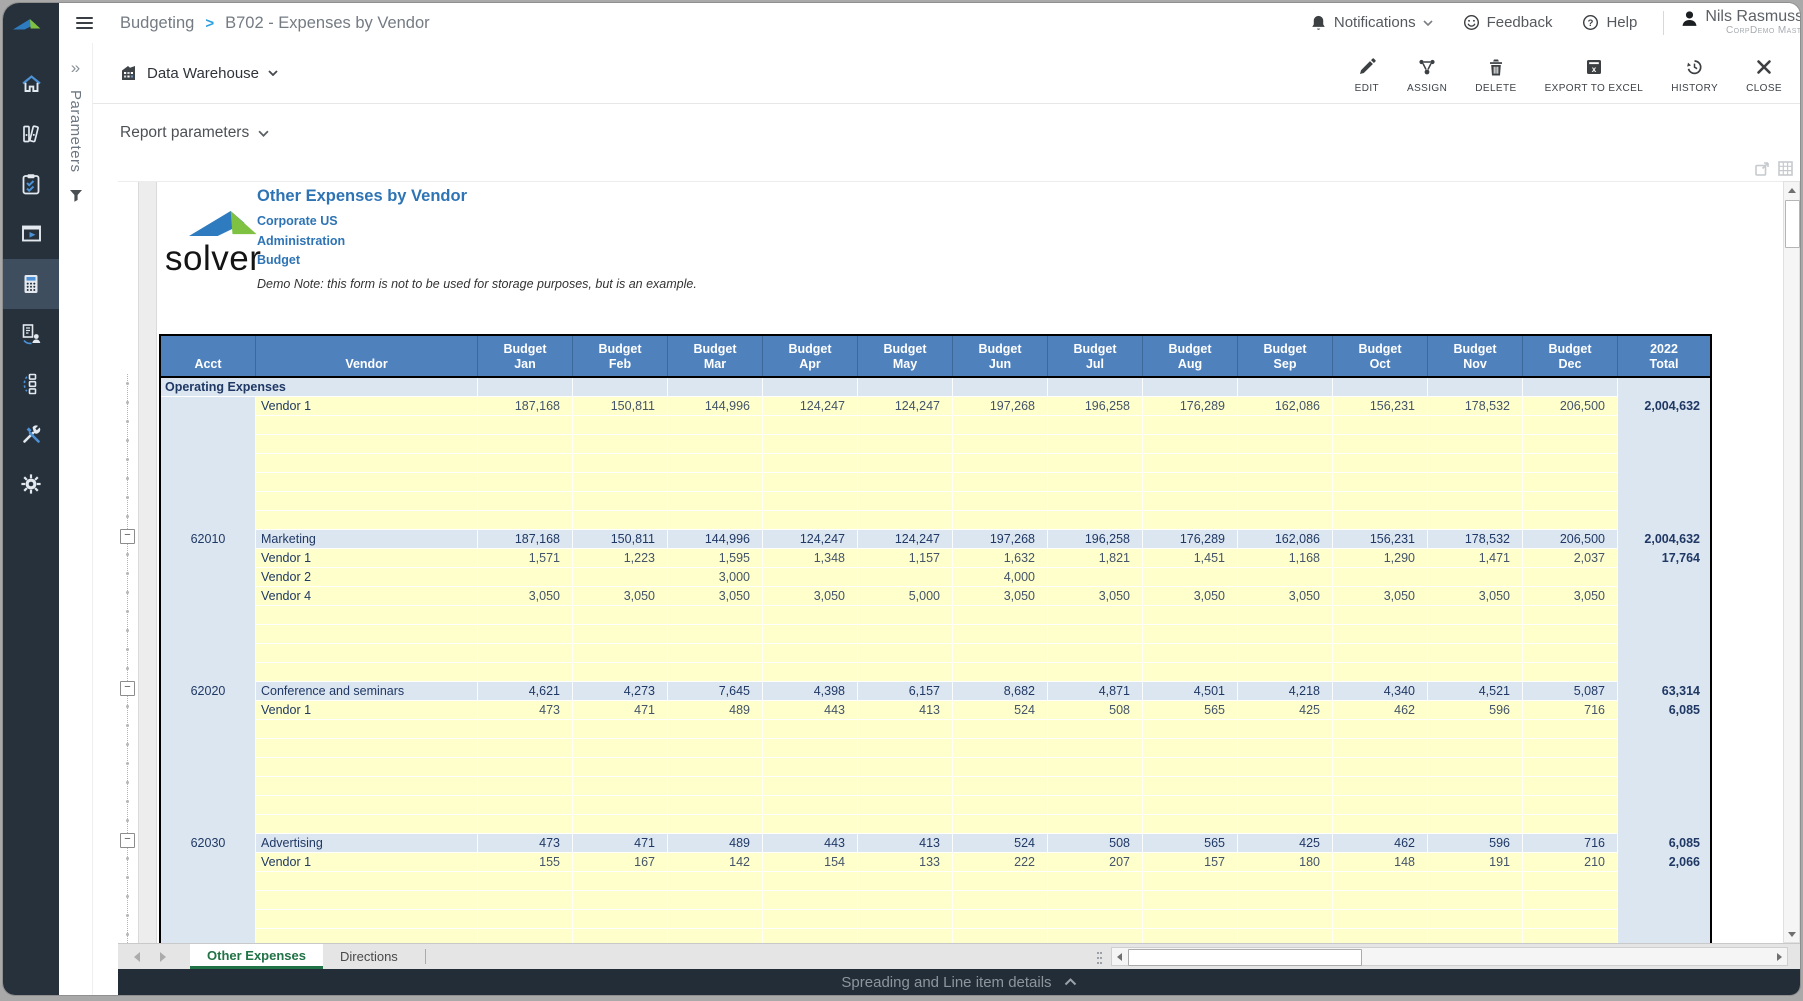 The image size is (1803, 1001). What do you see at coordinates (959, 982) in the screenshot?
I see `spreading-panel-toggle: Spreading and Line item details` at bounding box center [959, 982].